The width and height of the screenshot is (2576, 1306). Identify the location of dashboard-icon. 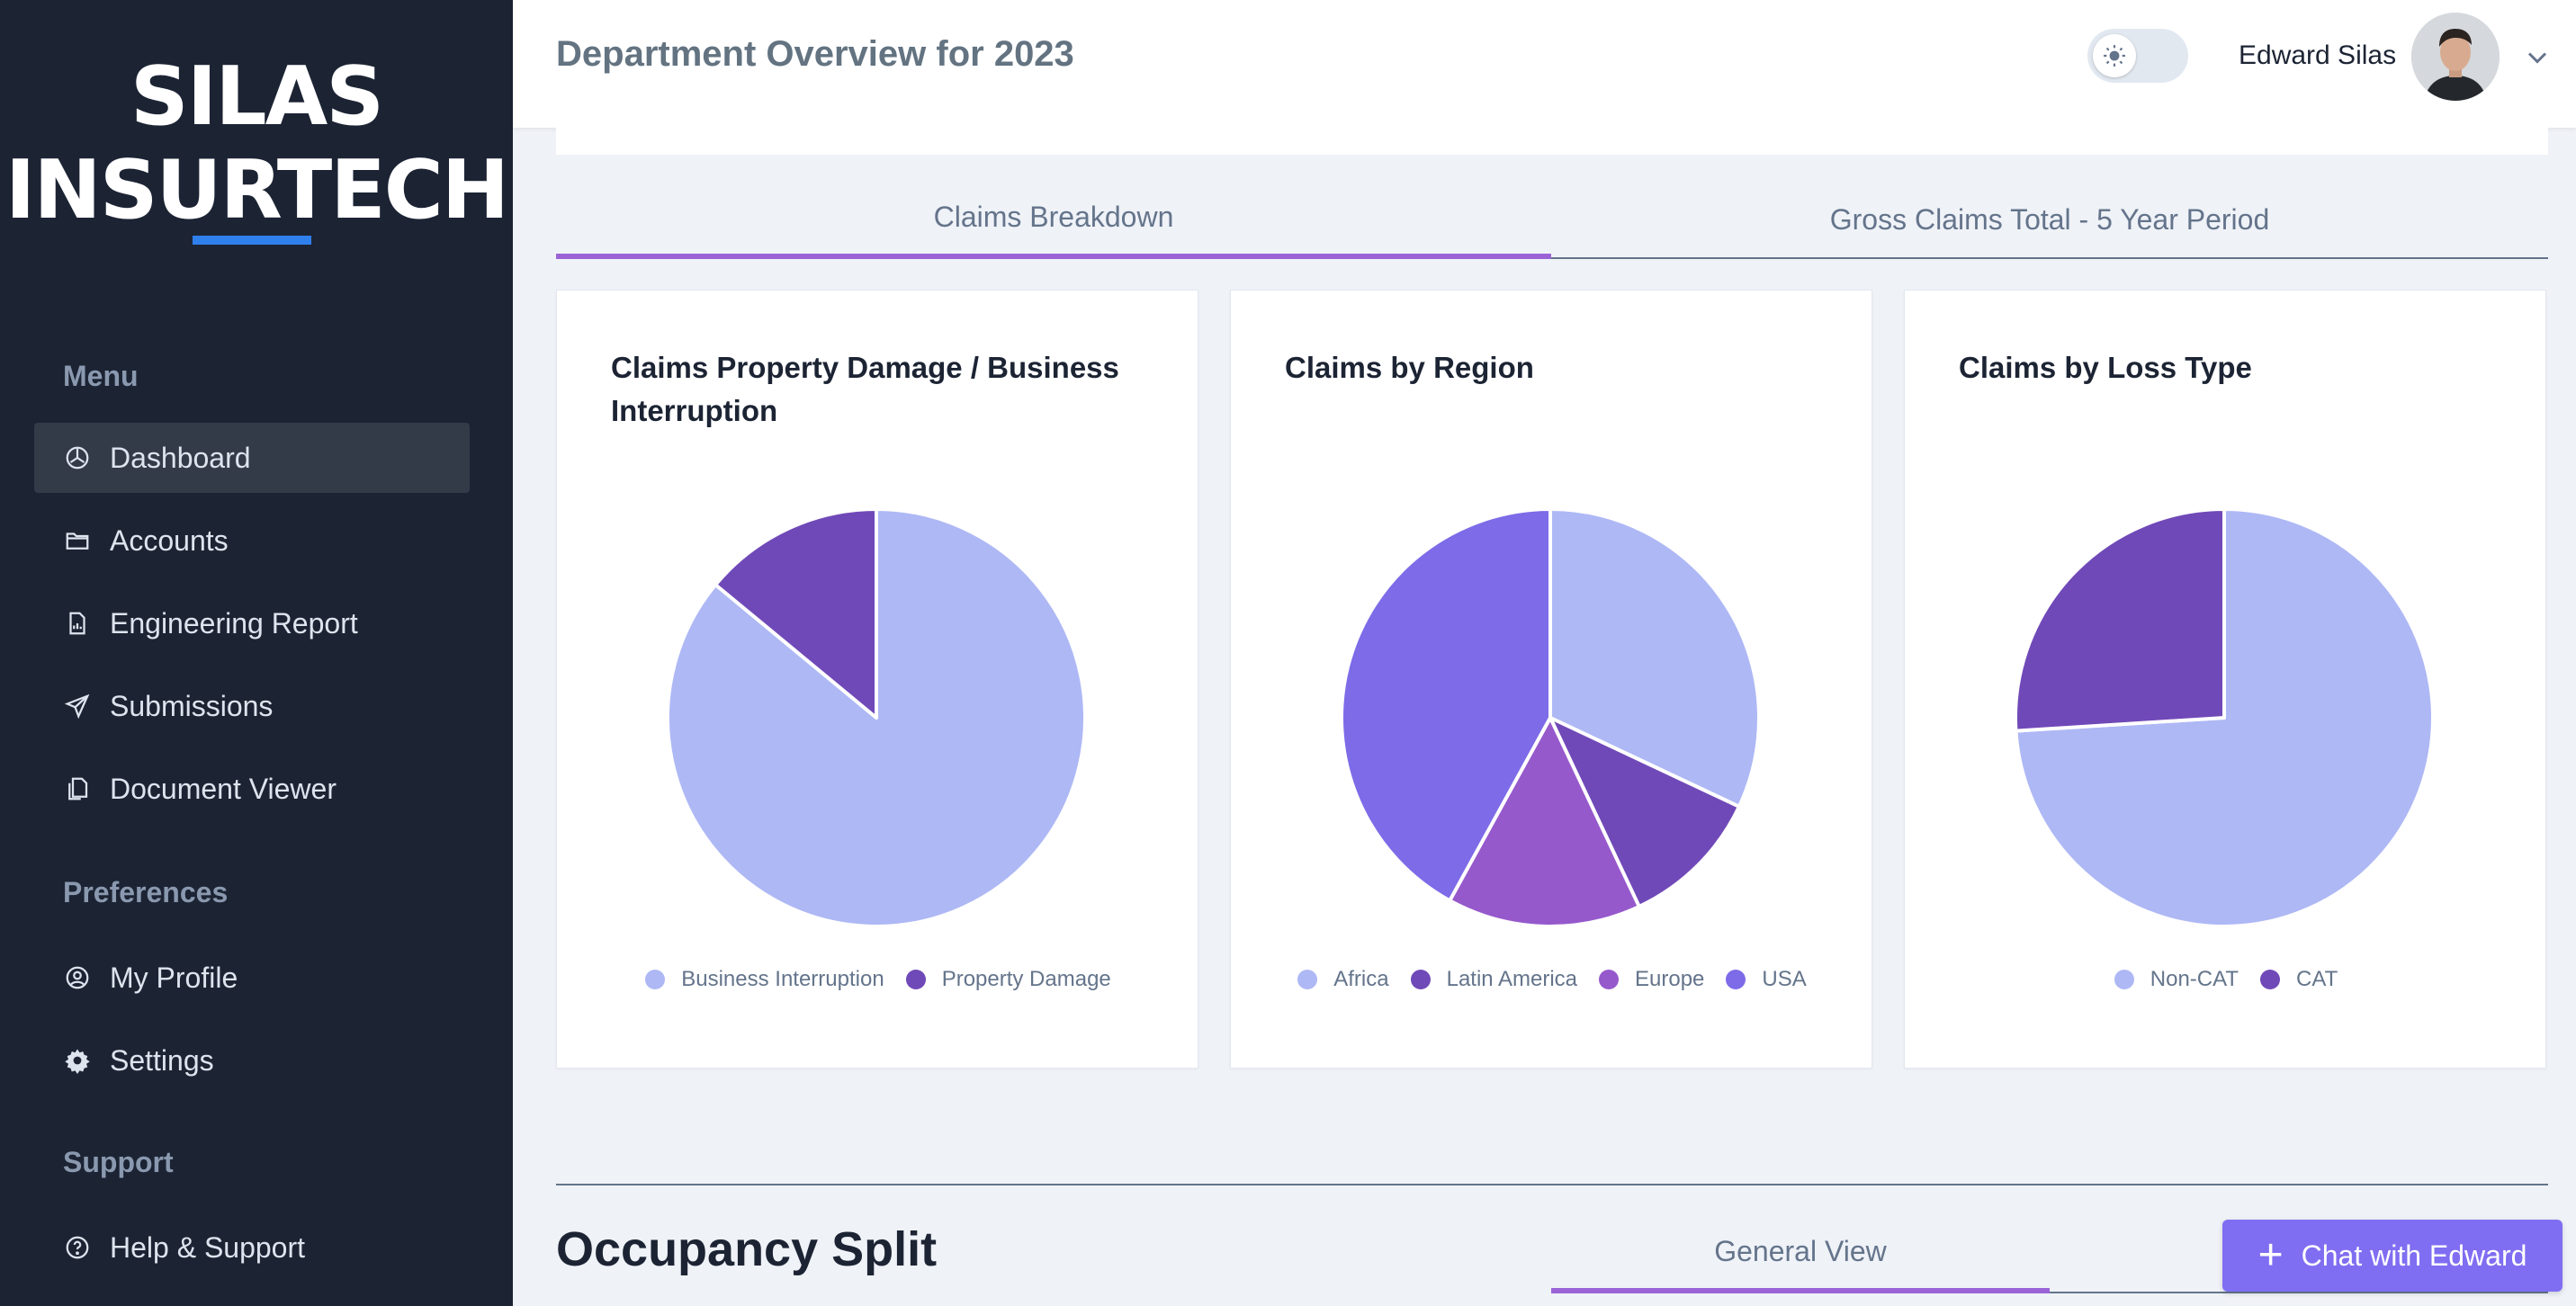
(77, 457).